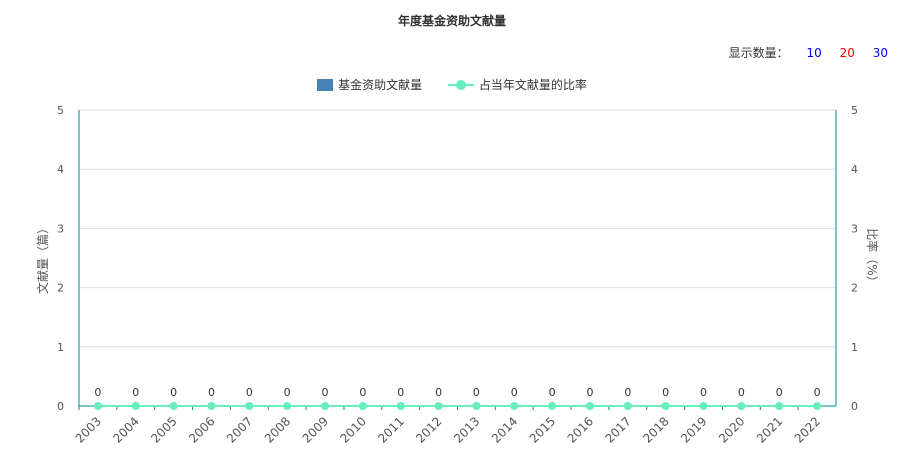 Image resolution: width=904 pixels, height=455 pixels. What do you see at coordinates (352, 429) in the screenshot?
I see `x-tick-label: 2010` at bounding box center [352, 429].